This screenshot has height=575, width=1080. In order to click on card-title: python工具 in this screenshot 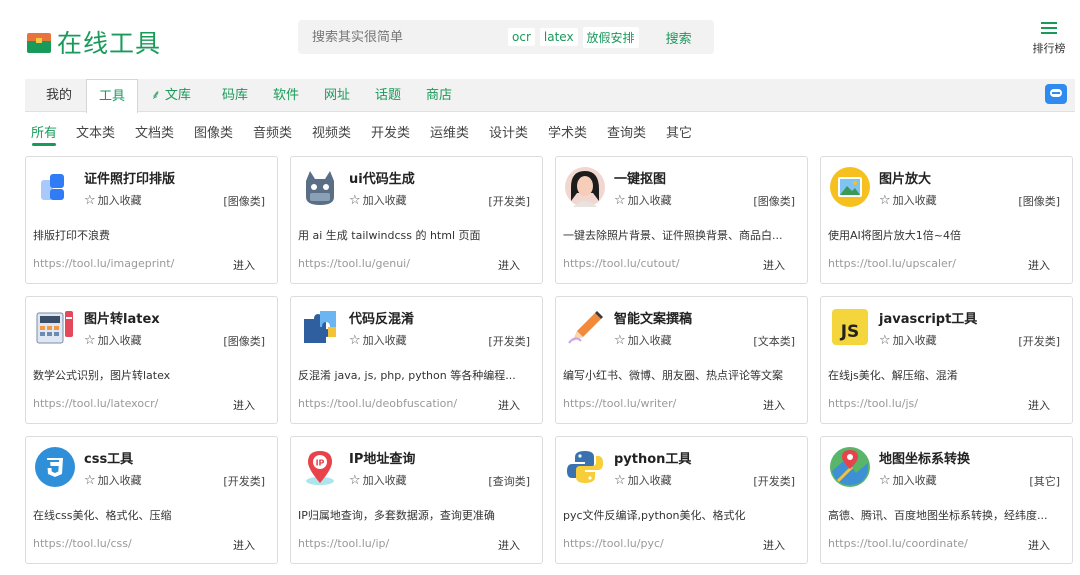, I will do `click(652, 457)`.